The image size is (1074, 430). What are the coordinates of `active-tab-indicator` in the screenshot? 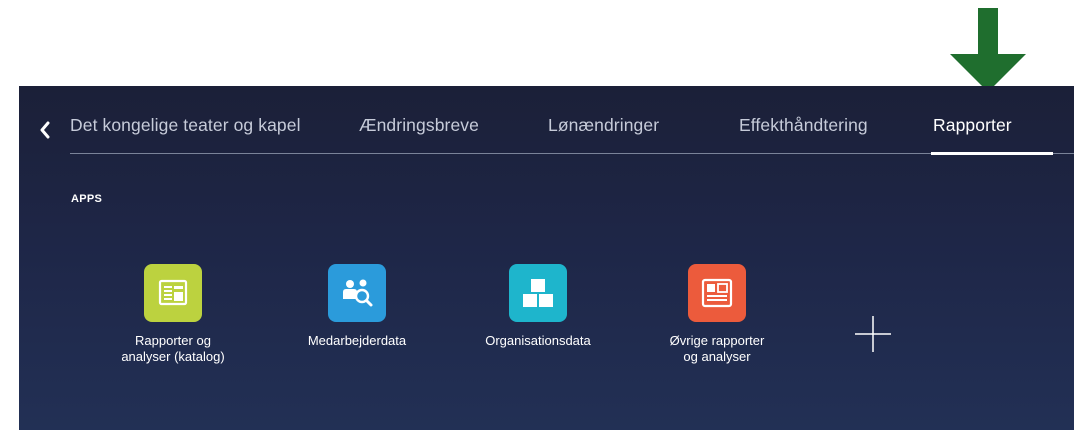 It's located at (992, 153).